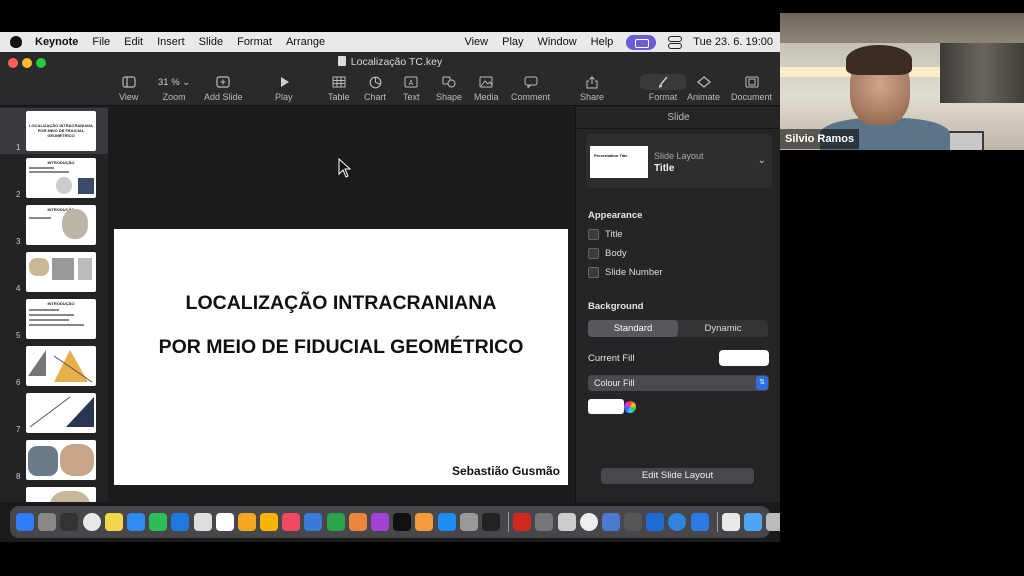 The height and width of the screenshot is (576, 1024). Describe the element at coordinates (54, 272) in the screenshot. I see `slide-thumbnail-4: 4` at that location.